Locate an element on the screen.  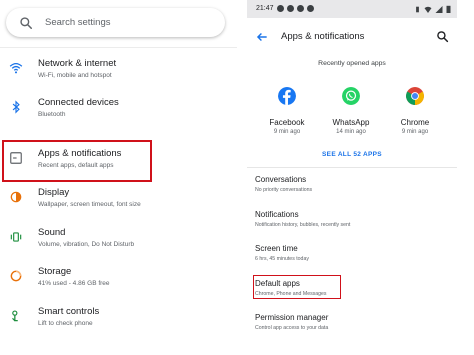
whatsapp-icon is located at coordinates (351, 96).